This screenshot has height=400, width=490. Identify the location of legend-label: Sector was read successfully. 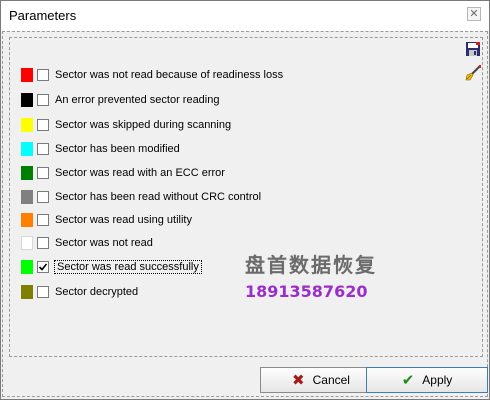
(128, 267).